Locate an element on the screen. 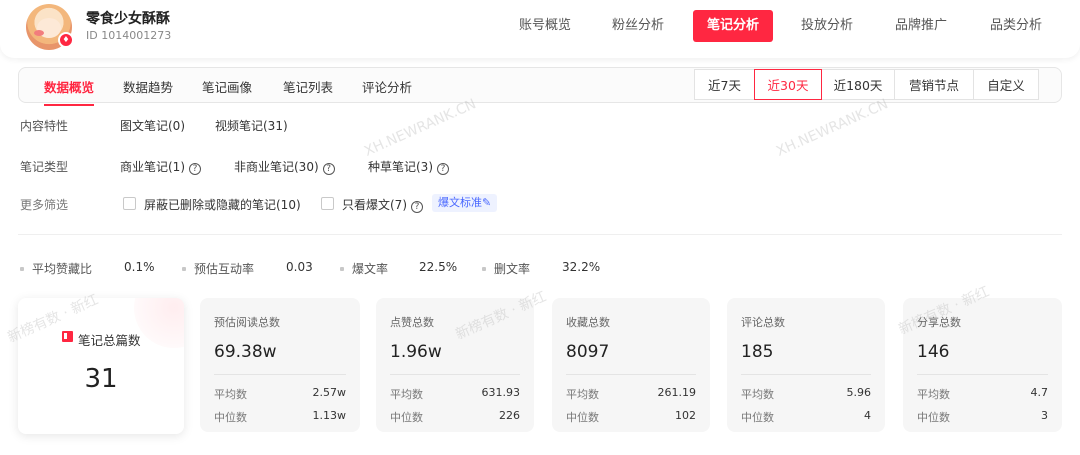  total-notes-value: 31 is located at coordinates (101, 379).